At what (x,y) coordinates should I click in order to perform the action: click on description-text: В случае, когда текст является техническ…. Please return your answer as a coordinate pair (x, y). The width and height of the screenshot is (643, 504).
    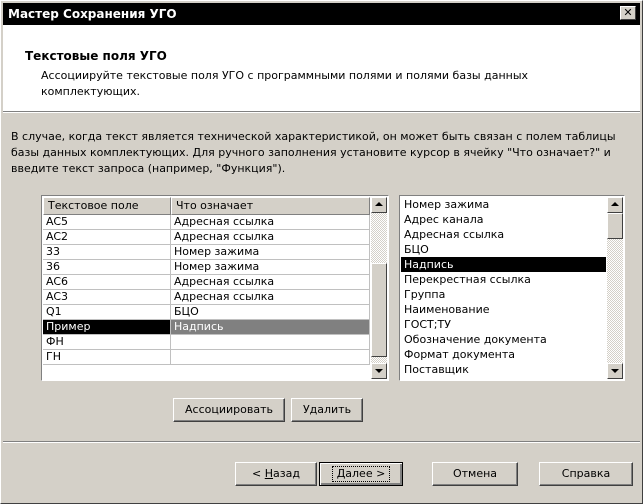
    Looking at the image, I should click on (313, 152).